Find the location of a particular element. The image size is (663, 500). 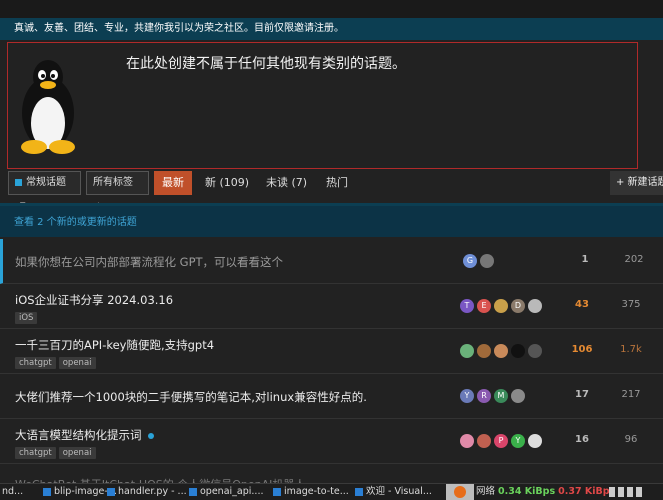

tab-unread: 未读 (7) is located at coordinates (286, 183).